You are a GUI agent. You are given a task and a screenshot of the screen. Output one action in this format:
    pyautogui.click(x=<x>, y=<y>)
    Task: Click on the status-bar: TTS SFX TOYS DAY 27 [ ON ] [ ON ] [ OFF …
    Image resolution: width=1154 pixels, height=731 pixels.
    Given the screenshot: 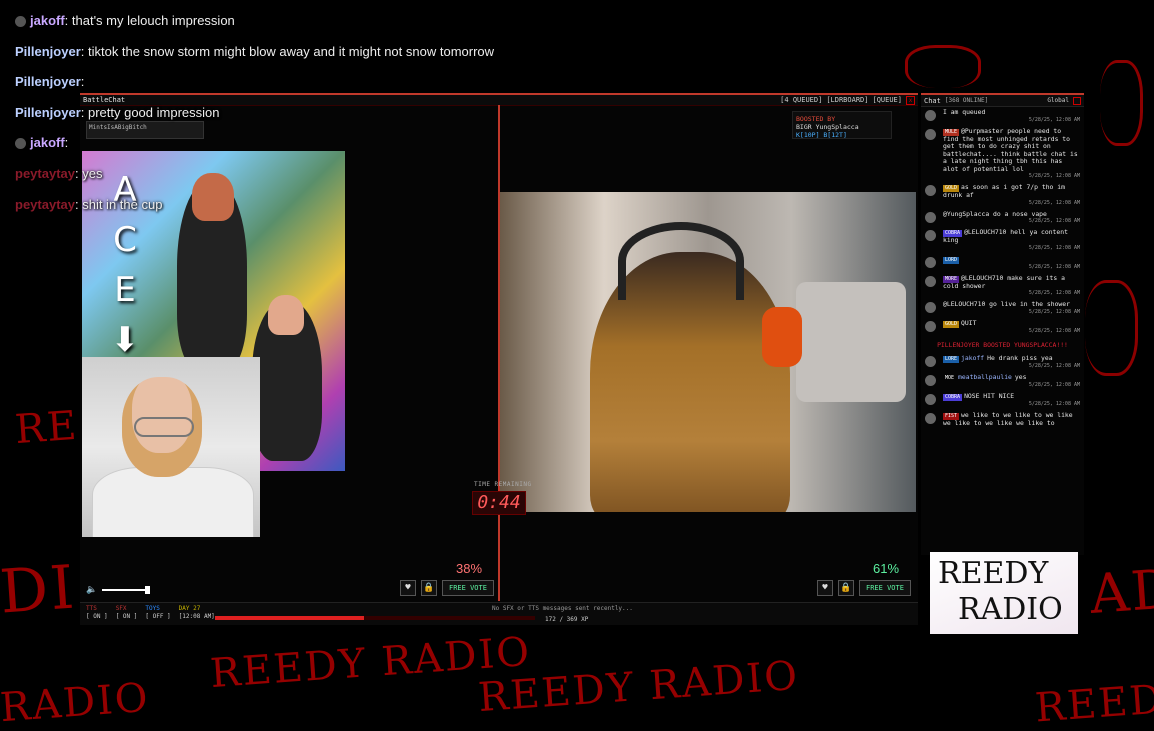 What is the action you would take?
    pyautogui.click(x=499, y=613)
    